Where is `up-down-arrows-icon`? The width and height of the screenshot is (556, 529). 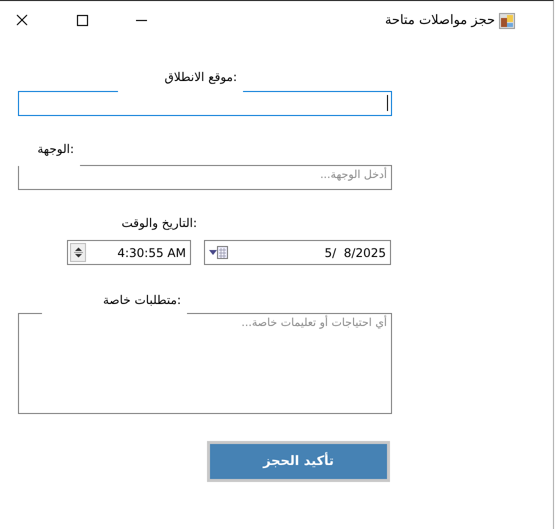 up-down-arrows-icon is located at coordinates (78, 252).